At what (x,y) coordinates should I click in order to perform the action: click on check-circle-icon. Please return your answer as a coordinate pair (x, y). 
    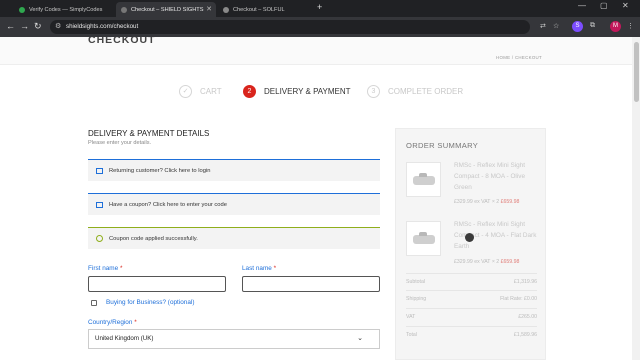
    Looking at the image, I should click on (99, 238).